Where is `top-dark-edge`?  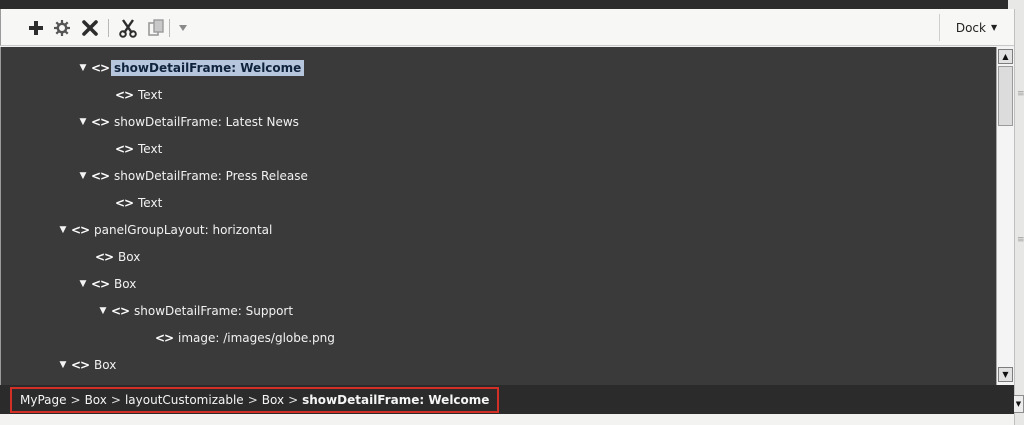 top-dark-edge is located at coordinates (504, 4).